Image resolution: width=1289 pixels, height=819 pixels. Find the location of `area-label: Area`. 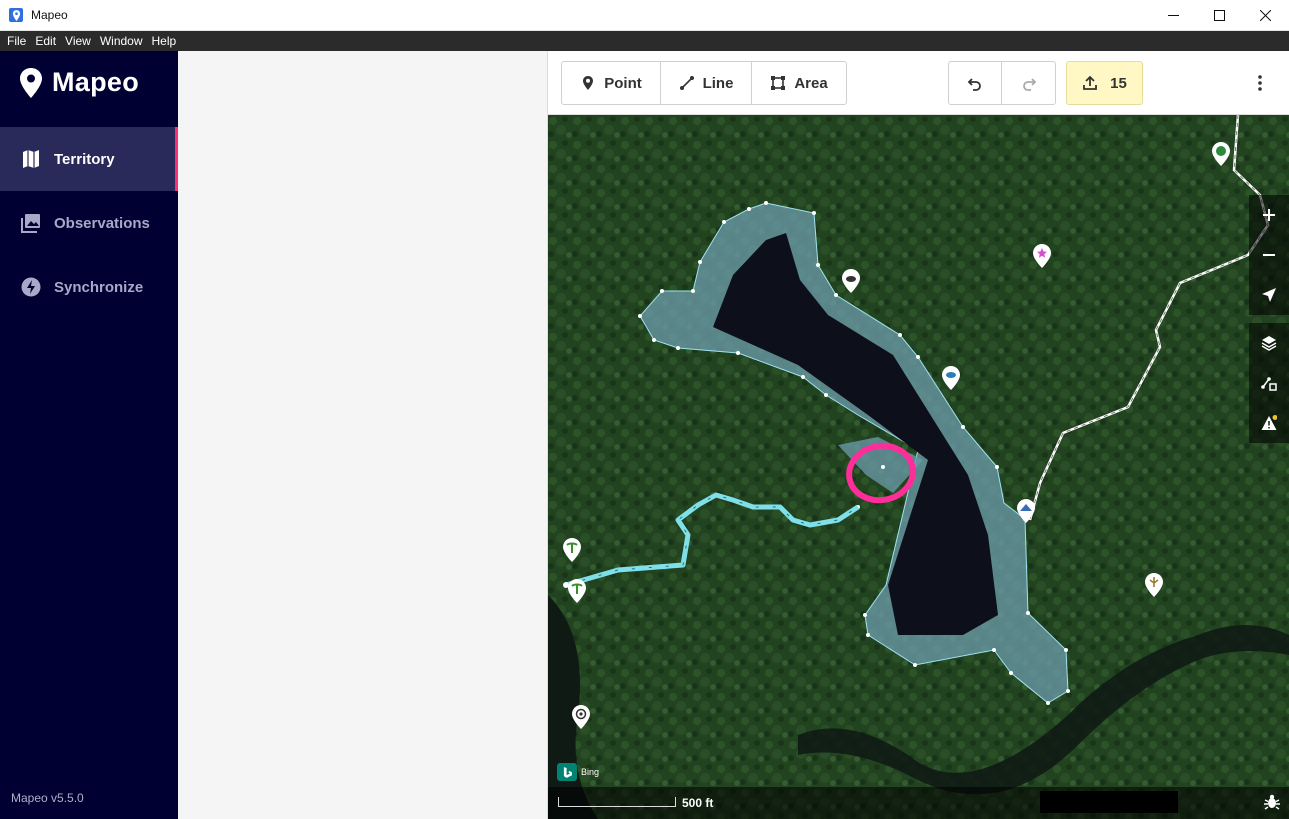

area-label: Area is located at coordinates (811, 83).